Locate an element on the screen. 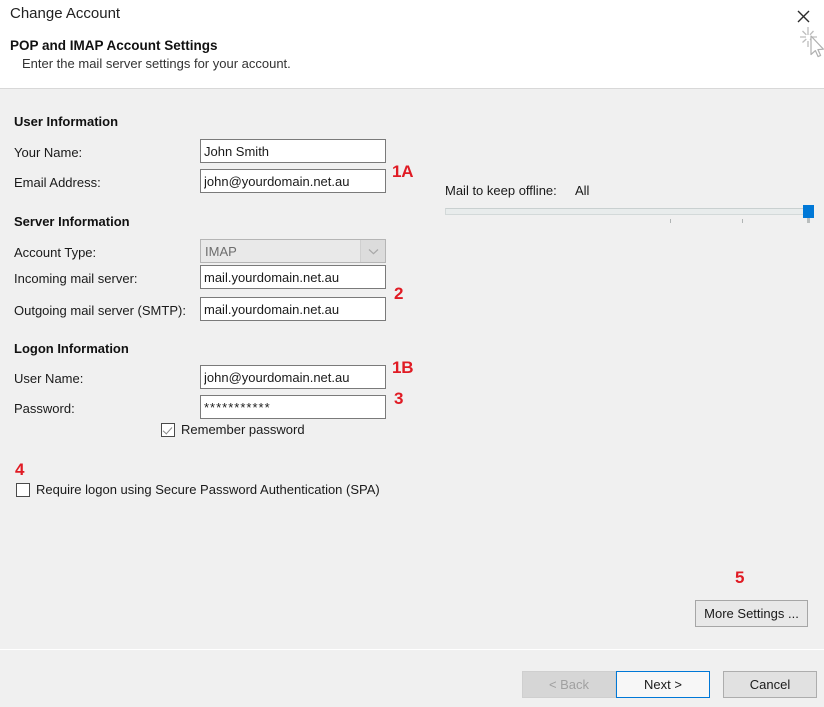  label-account-type: Account Type: is located at coordinates (55, 252).